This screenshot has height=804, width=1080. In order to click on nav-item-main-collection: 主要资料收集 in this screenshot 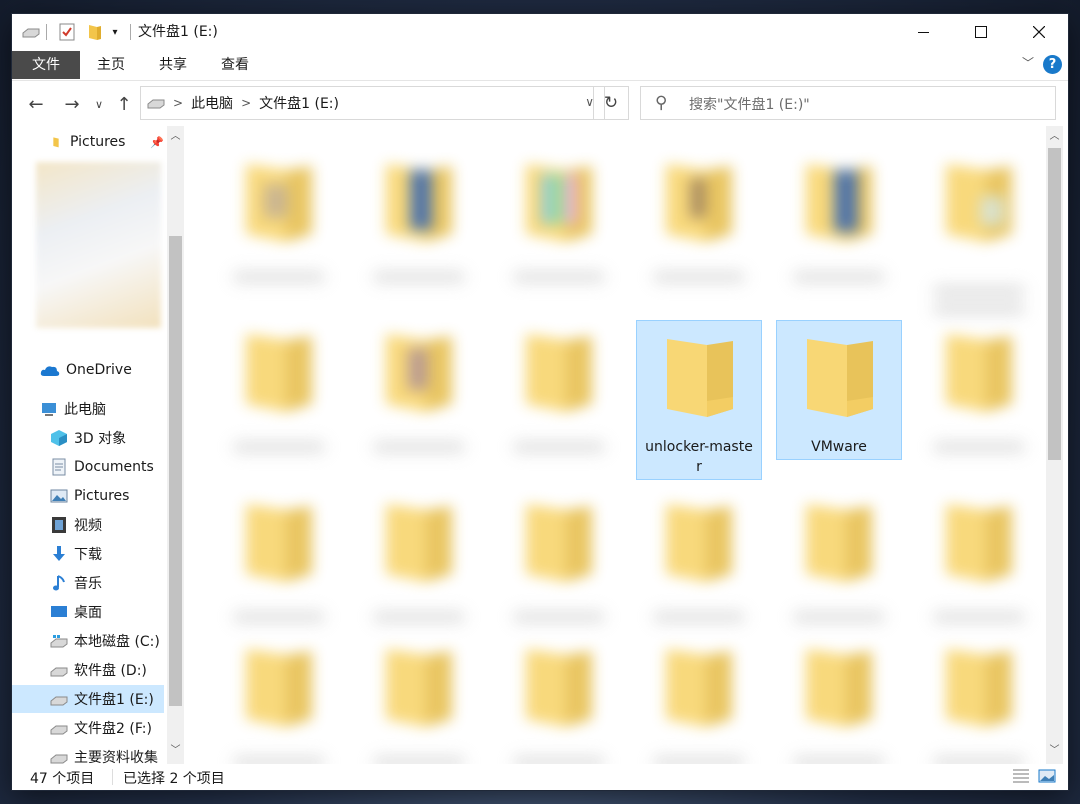, I will do `click(100, 753)`.